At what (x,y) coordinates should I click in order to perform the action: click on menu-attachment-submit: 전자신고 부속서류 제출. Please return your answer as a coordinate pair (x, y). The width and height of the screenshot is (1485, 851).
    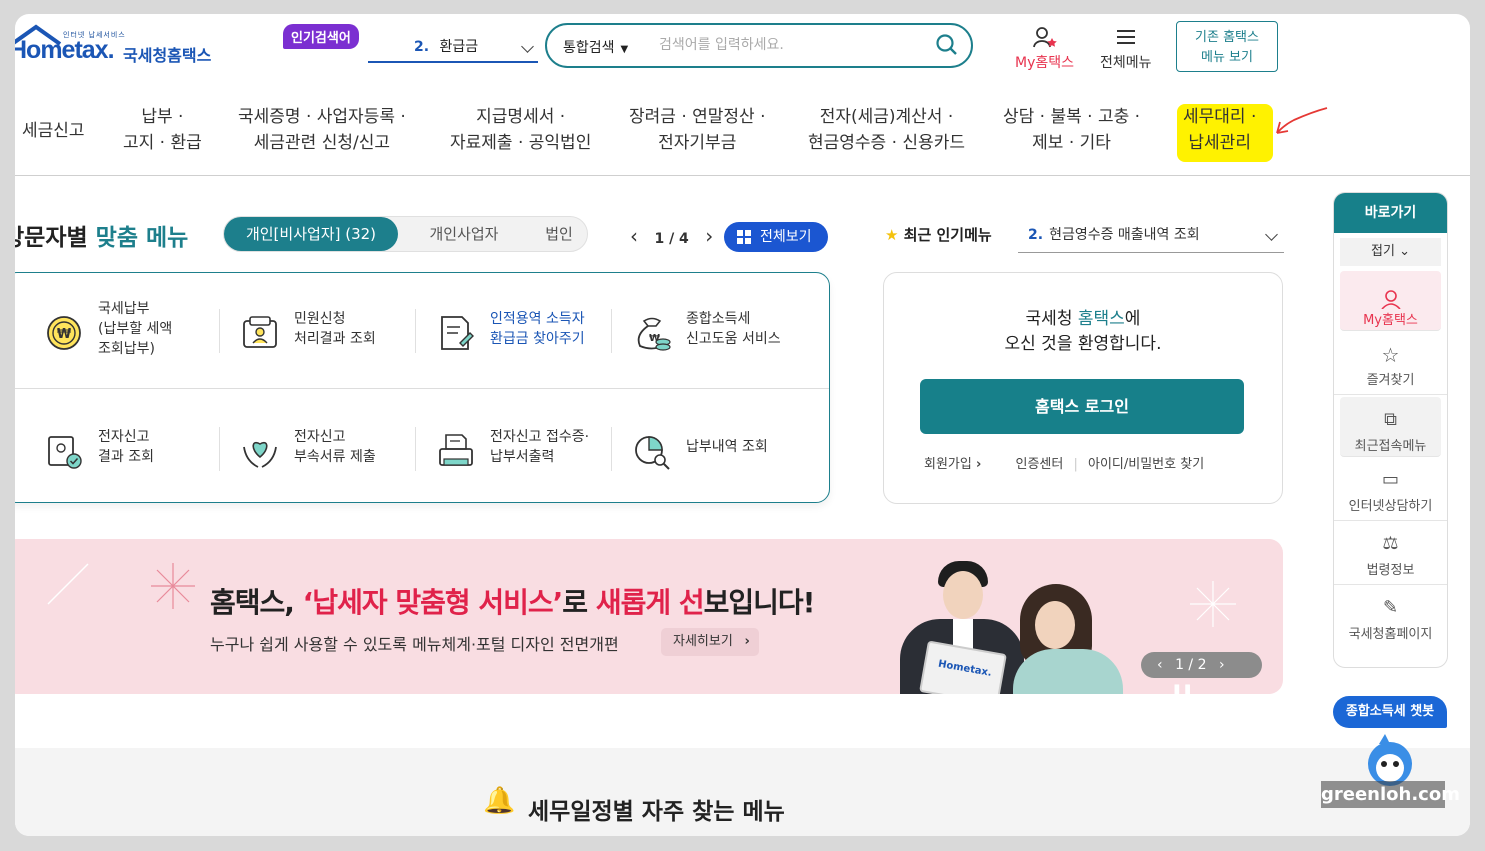
    Looking at the image, I should click on (318, 449).